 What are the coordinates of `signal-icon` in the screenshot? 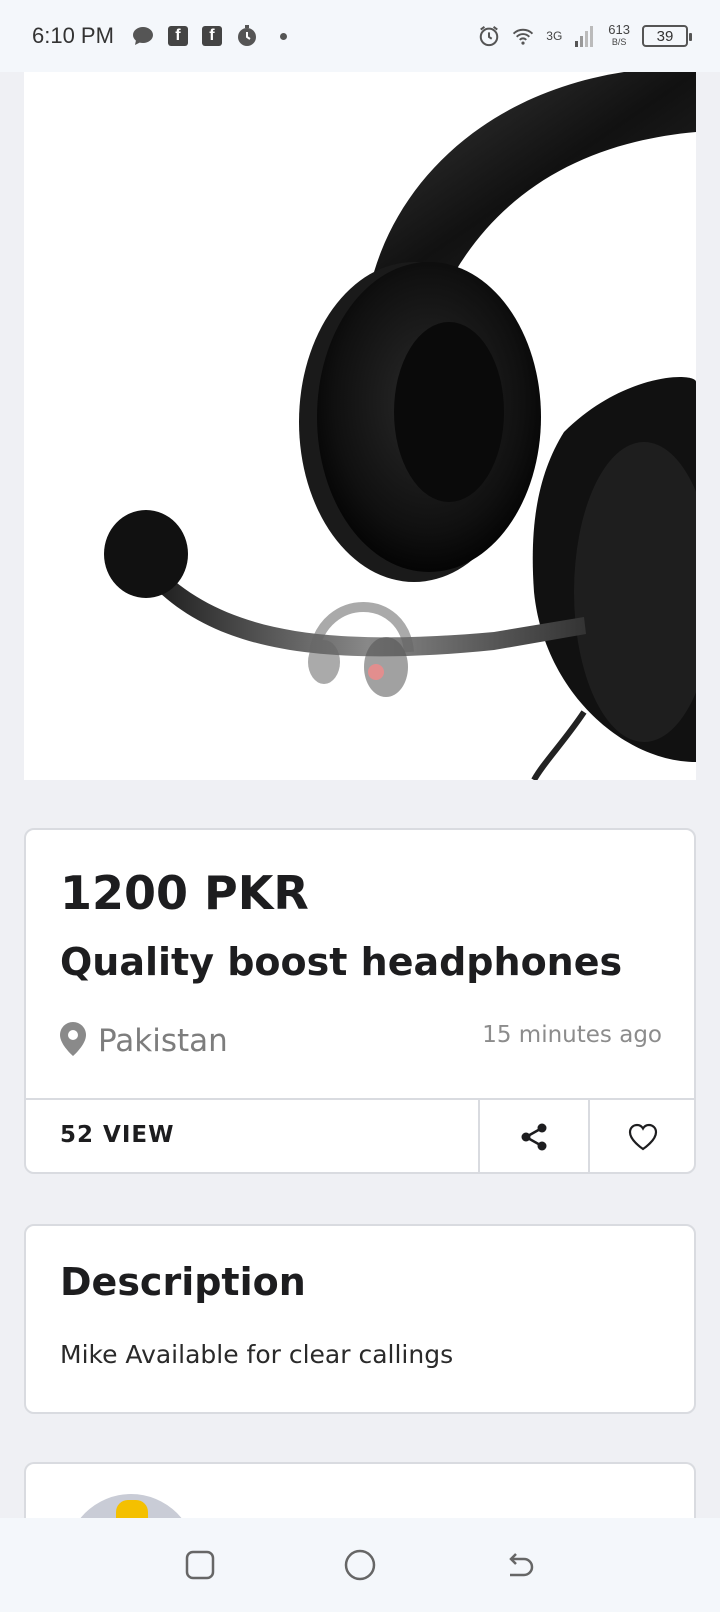 It's located at (585, 36).